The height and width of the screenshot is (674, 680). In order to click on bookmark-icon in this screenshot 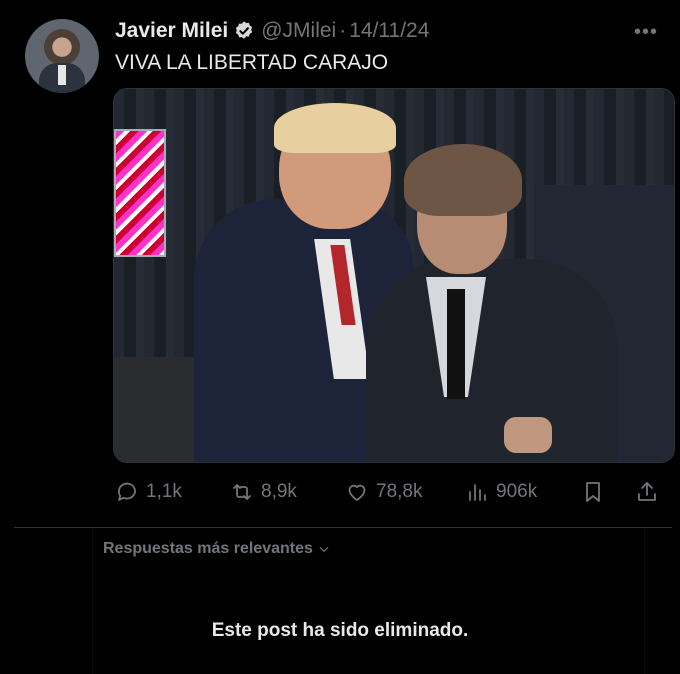, I will do `click(593, 492)`.